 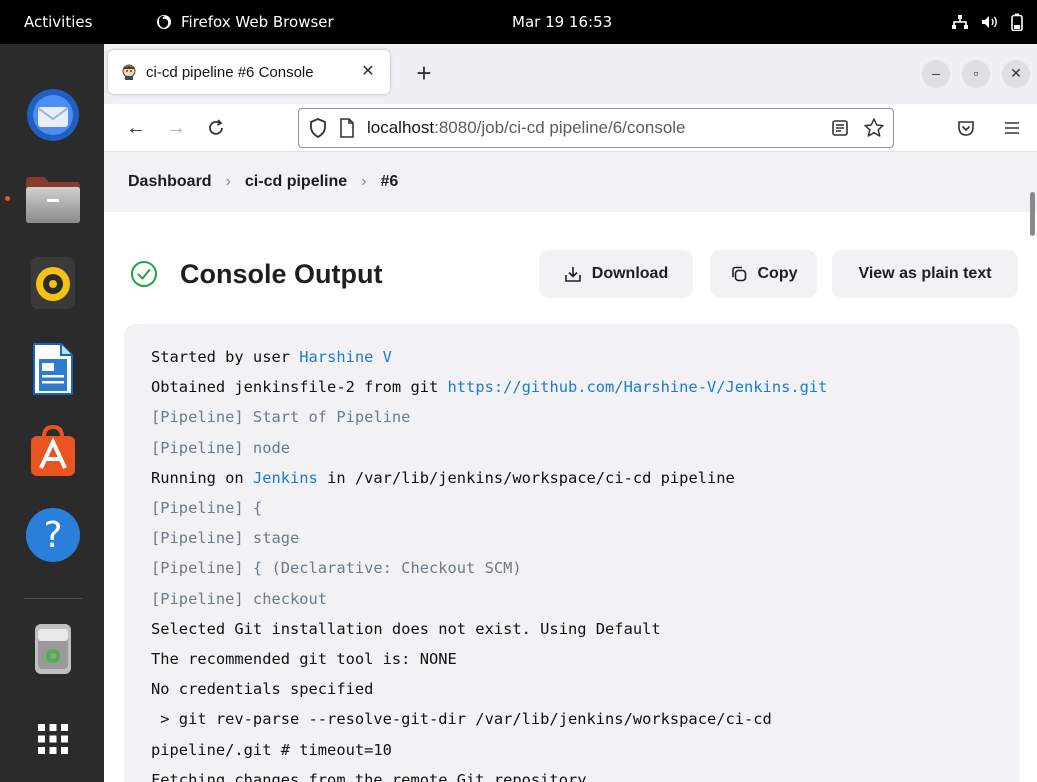 I want to click on copy-icon, so click(x=738, y=274).